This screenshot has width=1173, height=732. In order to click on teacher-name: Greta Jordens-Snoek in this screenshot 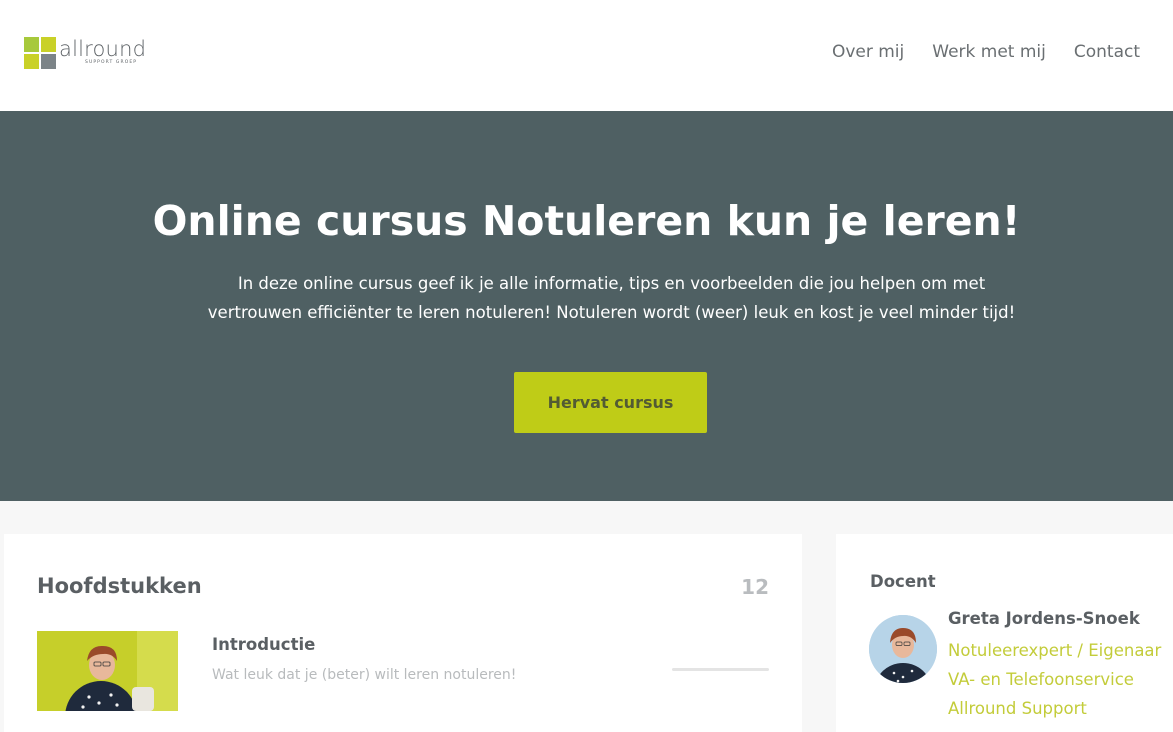, I will do `click(1044, 618)`.